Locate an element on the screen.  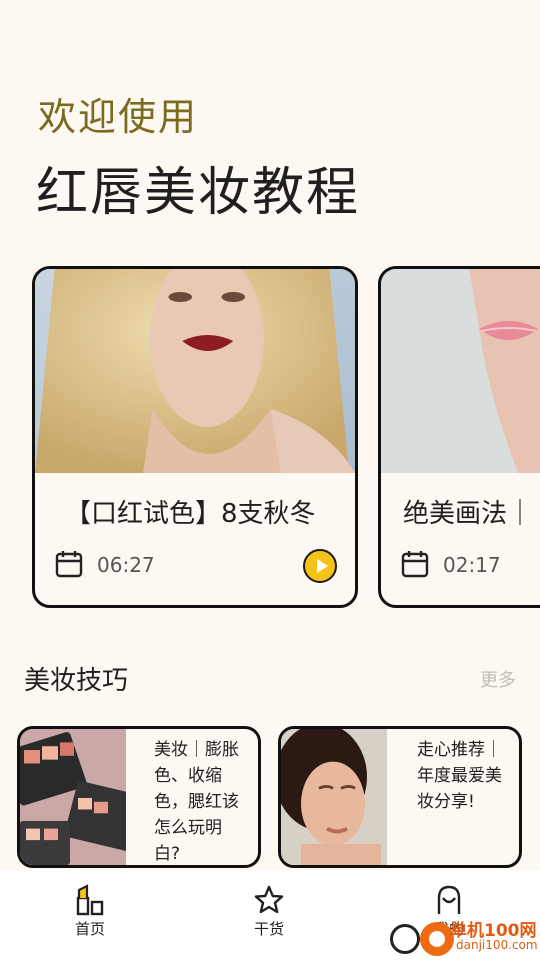
play-icon is located at coordinates (320, 566).